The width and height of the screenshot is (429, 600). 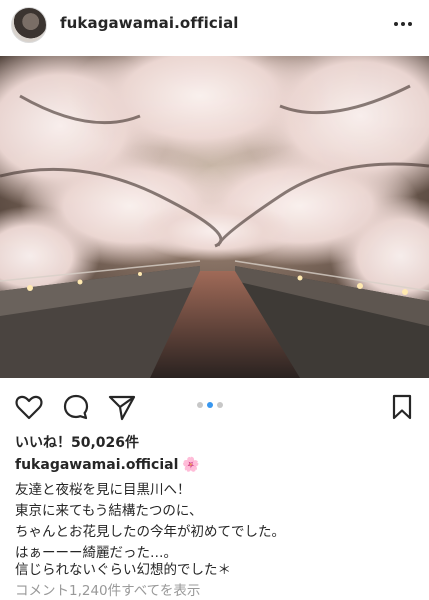 I want to click on heart-icon, so click(x=29, y=407).